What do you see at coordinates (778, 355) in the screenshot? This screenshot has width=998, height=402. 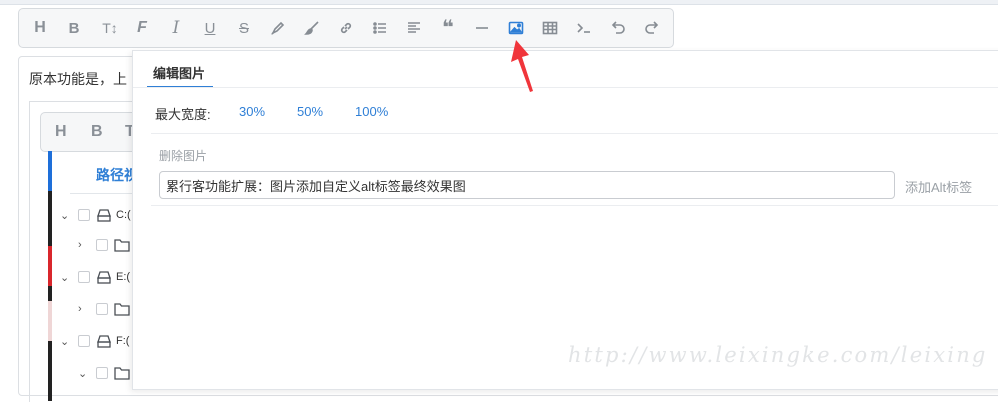 I see `watermark: http://www.leixingke.com/leixing` at bounding box center [778, 355].